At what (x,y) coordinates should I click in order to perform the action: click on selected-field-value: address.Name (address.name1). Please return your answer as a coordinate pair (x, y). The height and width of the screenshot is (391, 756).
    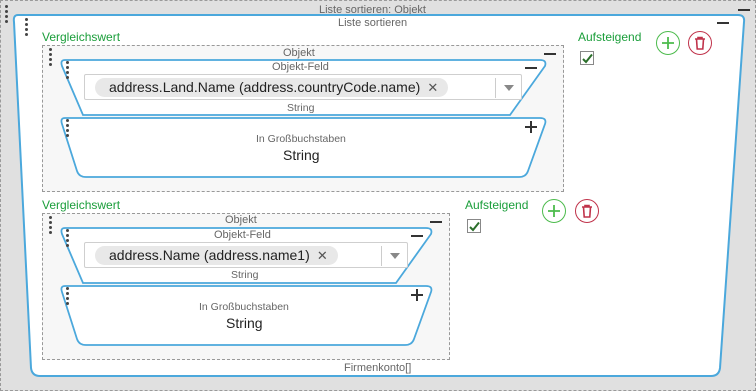
    Looking at the image, I should click on (209, 255).